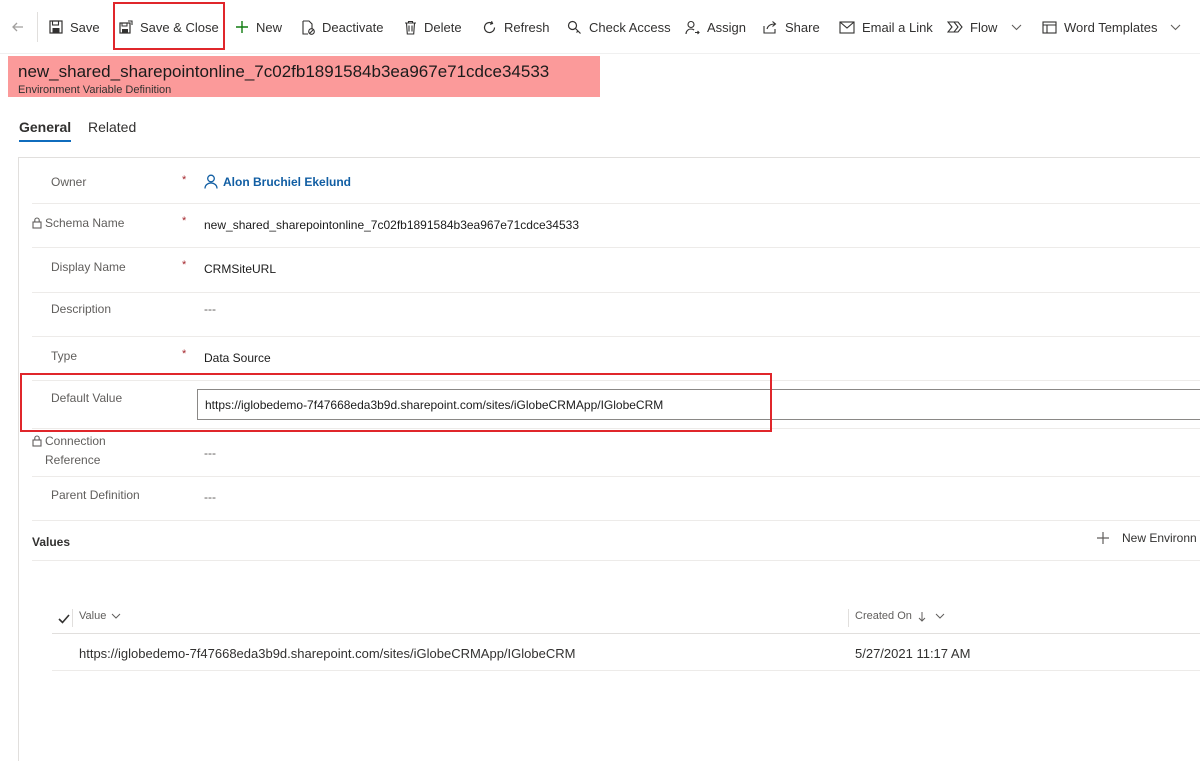 The width and height of the screenshot is (1200, 761). What do you see at coordinates (269, 27) in the screenshot?
I see `new-label: New` at bounding box center [269, 27].